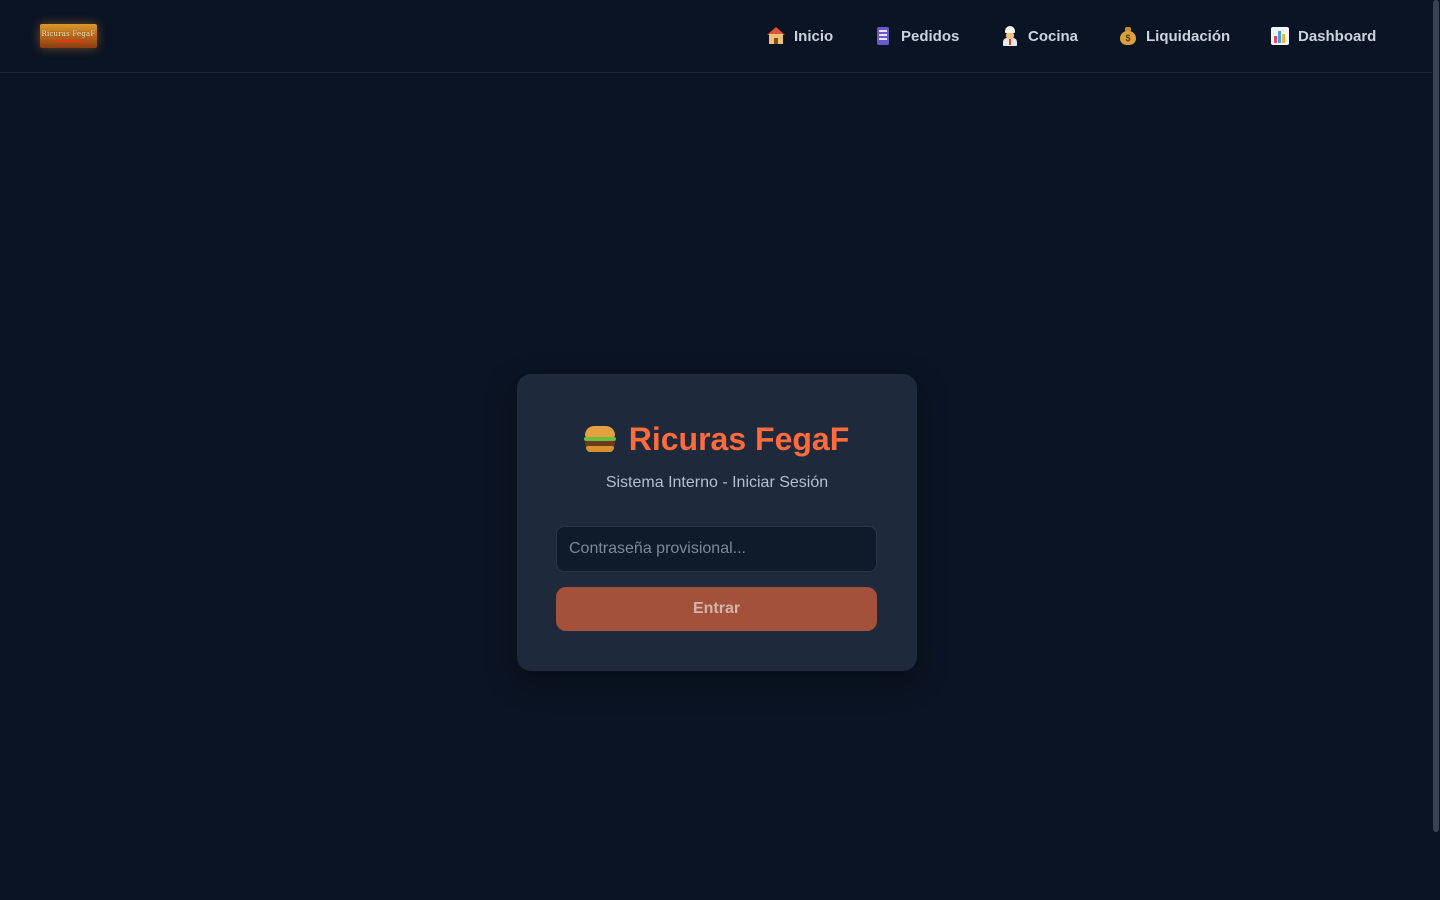 The image size is (1440, 900). I want to click on brand-logo: Ricuras FegaF, so click(68, 36).